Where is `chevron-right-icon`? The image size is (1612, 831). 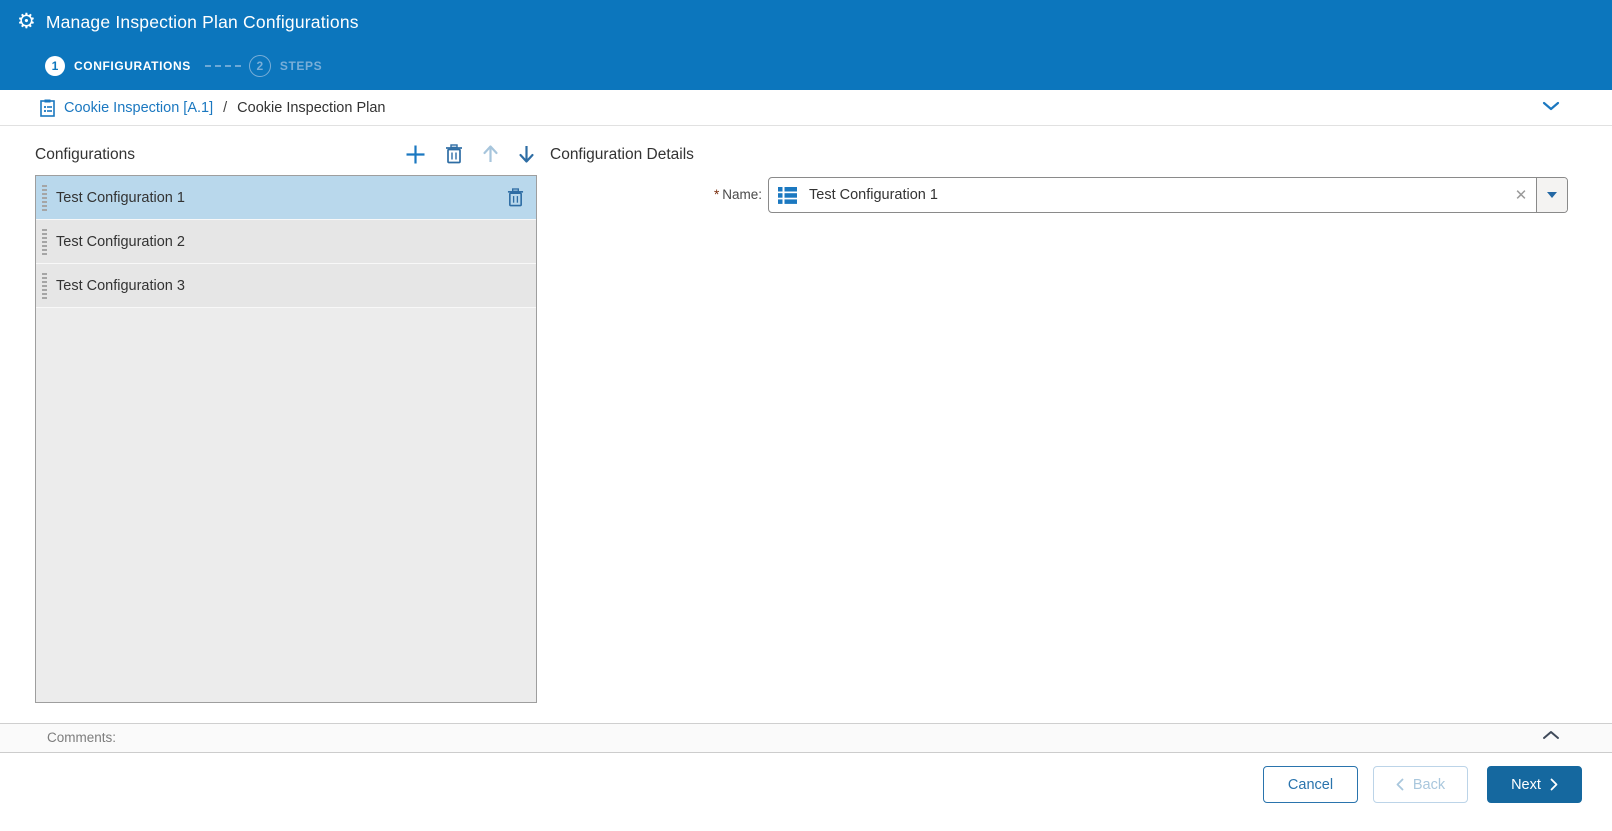
chevron-right-icon is located at coordinates (1554, 784).